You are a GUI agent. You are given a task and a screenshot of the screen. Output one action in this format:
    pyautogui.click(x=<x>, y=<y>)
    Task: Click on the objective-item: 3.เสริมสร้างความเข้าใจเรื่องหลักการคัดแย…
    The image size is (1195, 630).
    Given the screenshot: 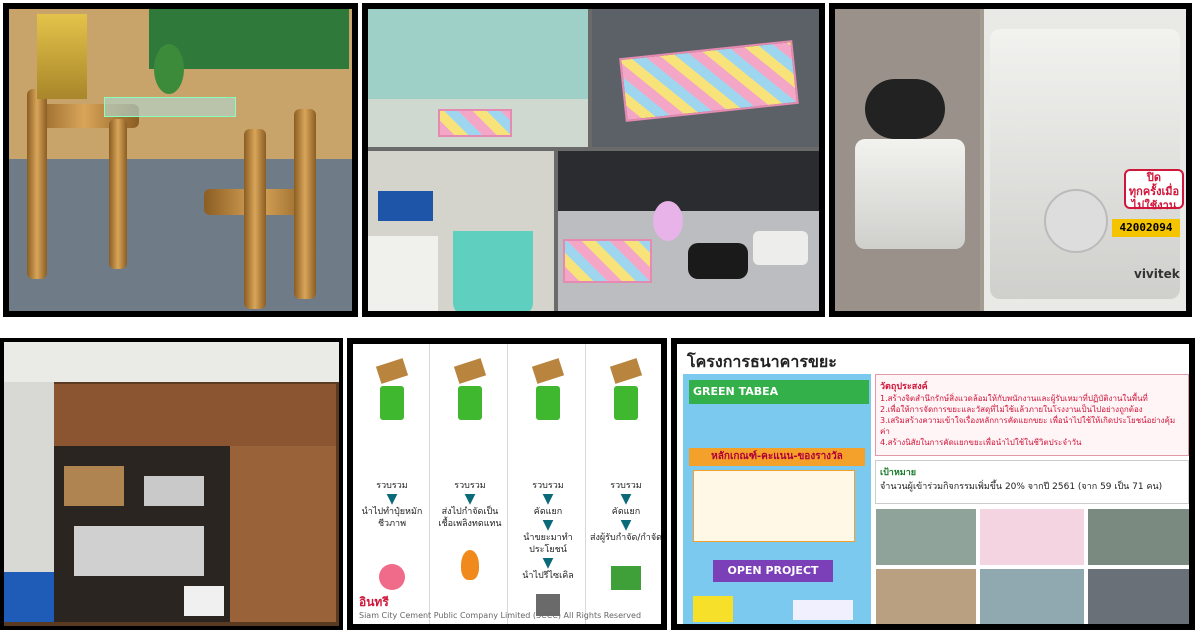 What is the action you would take?
    pyautogui.click(x=1028, y=426)
    